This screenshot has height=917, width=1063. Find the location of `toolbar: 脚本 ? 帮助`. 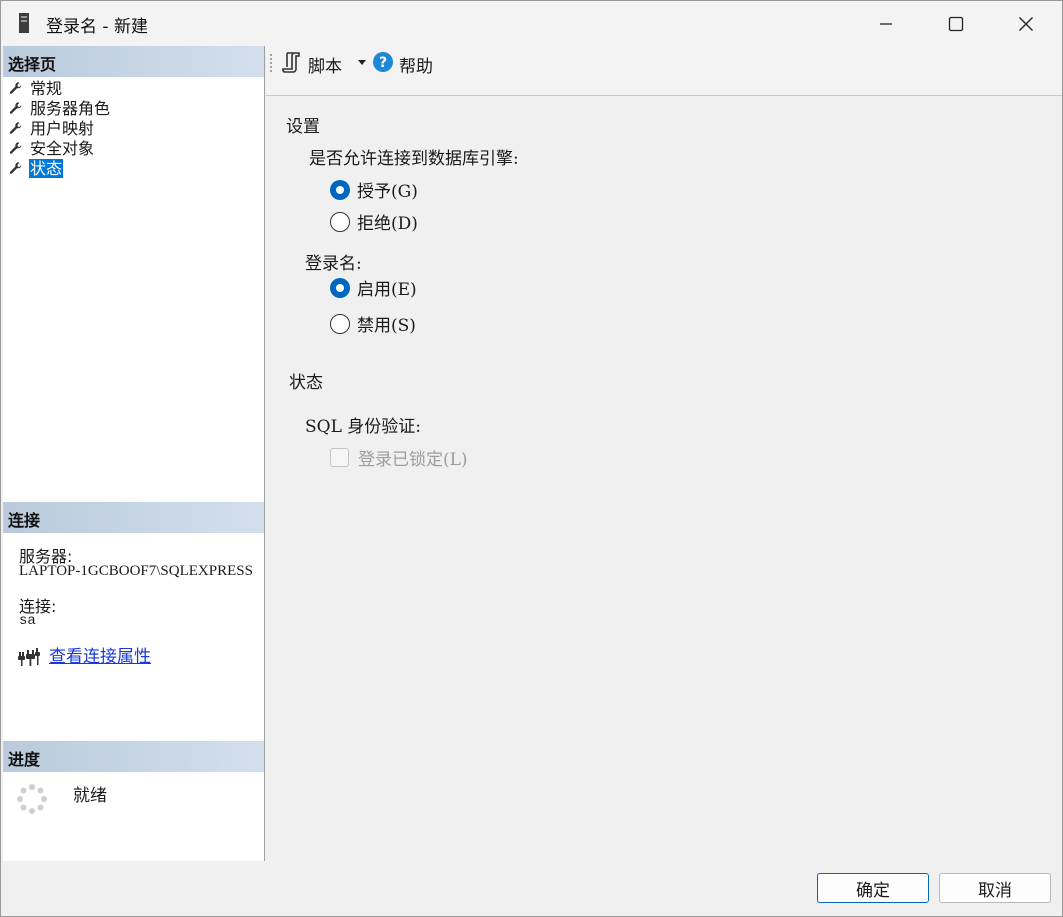

toolbar: 脚本 ? 帮助 is located at coordinates (664, 71).